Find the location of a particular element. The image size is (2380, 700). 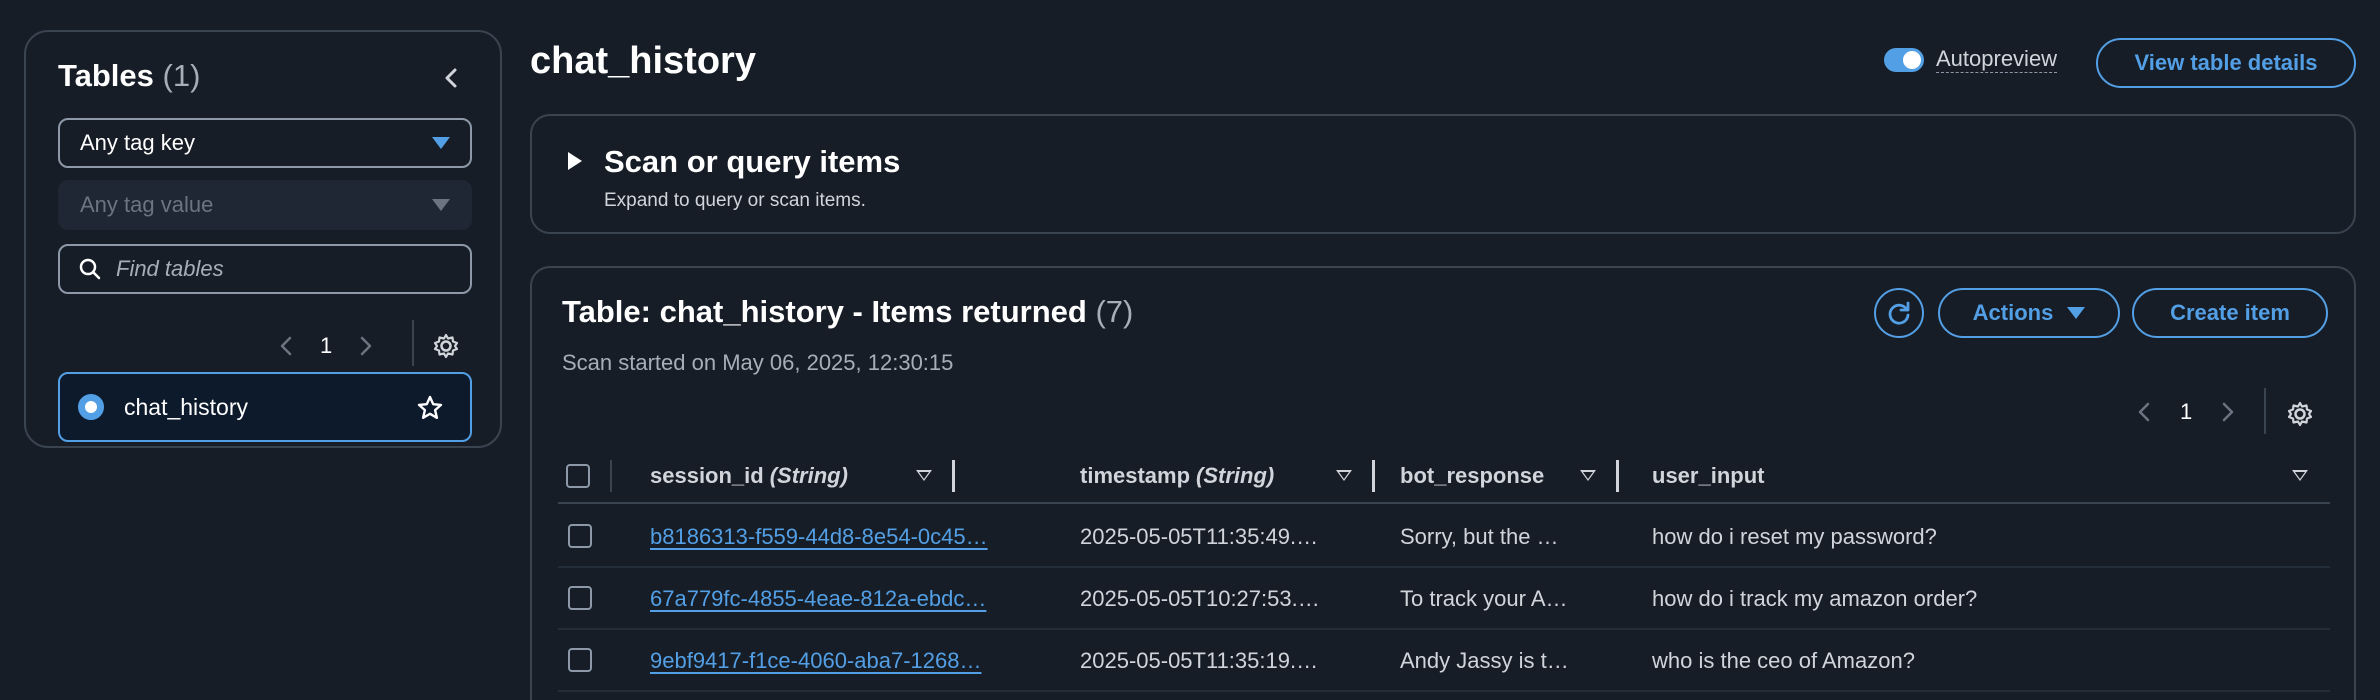

items-pagination: 1 is located at coordinates (2186, 412).